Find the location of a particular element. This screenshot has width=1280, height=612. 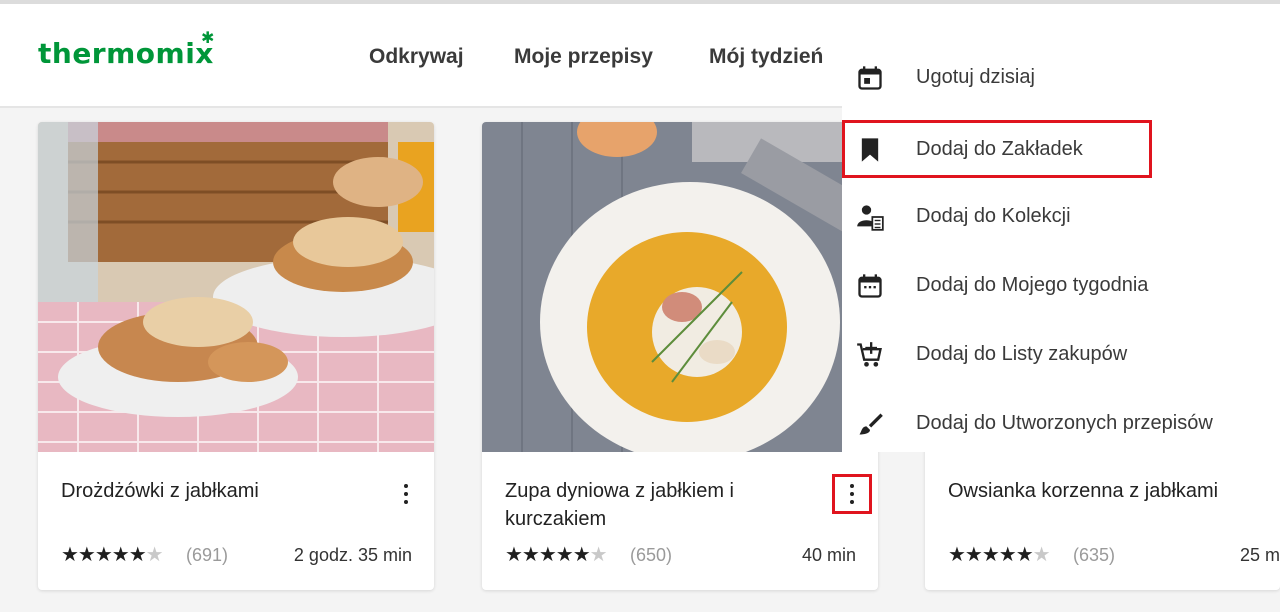

menu-item-label: Dodaj do Zakładek is located at coordinates (999, 148).